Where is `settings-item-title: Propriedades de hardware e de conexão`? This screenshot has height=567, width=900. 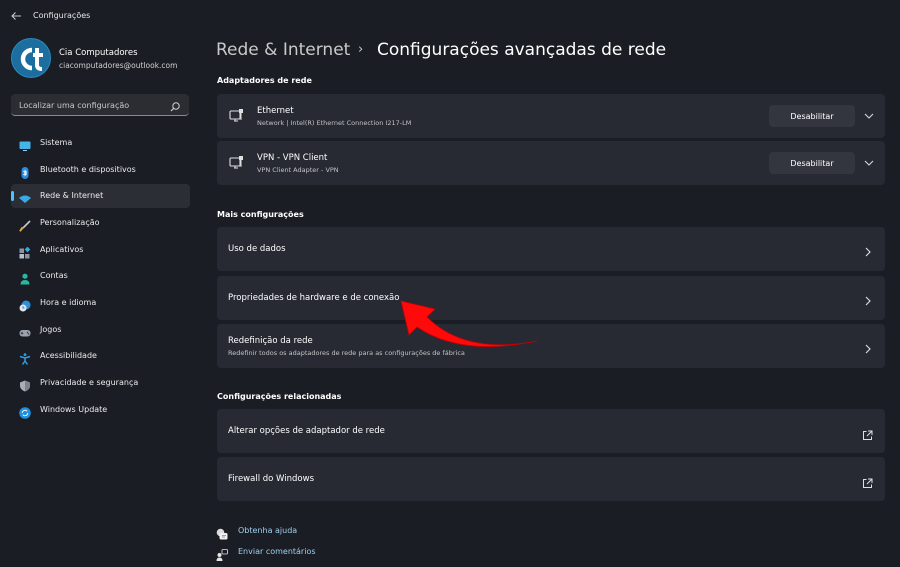
settings-item-title: Propriedades de hardware e de conexão is located at coordinates (314, 298).